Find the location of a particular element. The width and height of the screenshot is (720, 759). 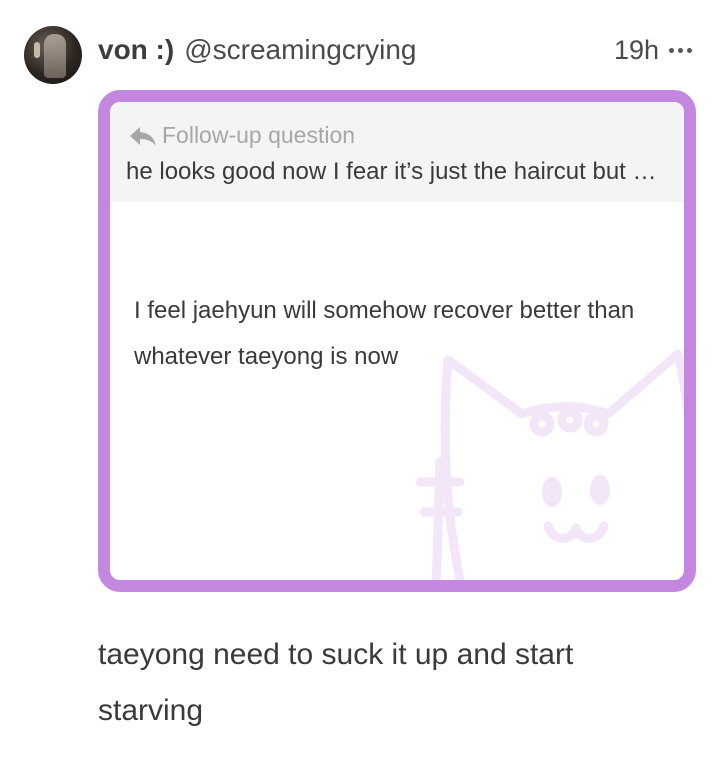

followup-label-text: Follow-up question is located at coordinates (259, 135).